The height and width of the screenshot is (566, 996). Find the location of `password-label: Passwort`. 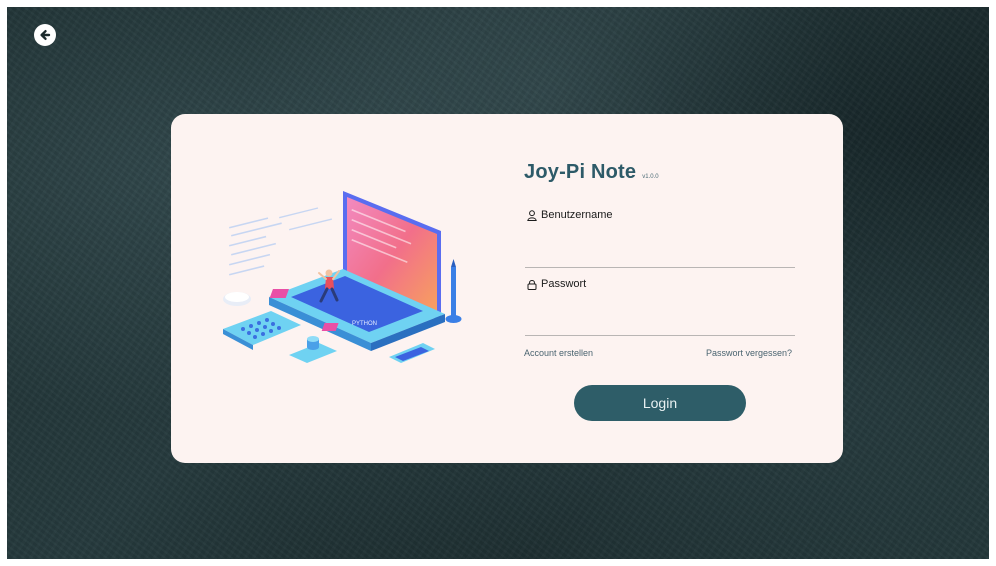

password-label: Passwort is located at coordinates (556, 284).